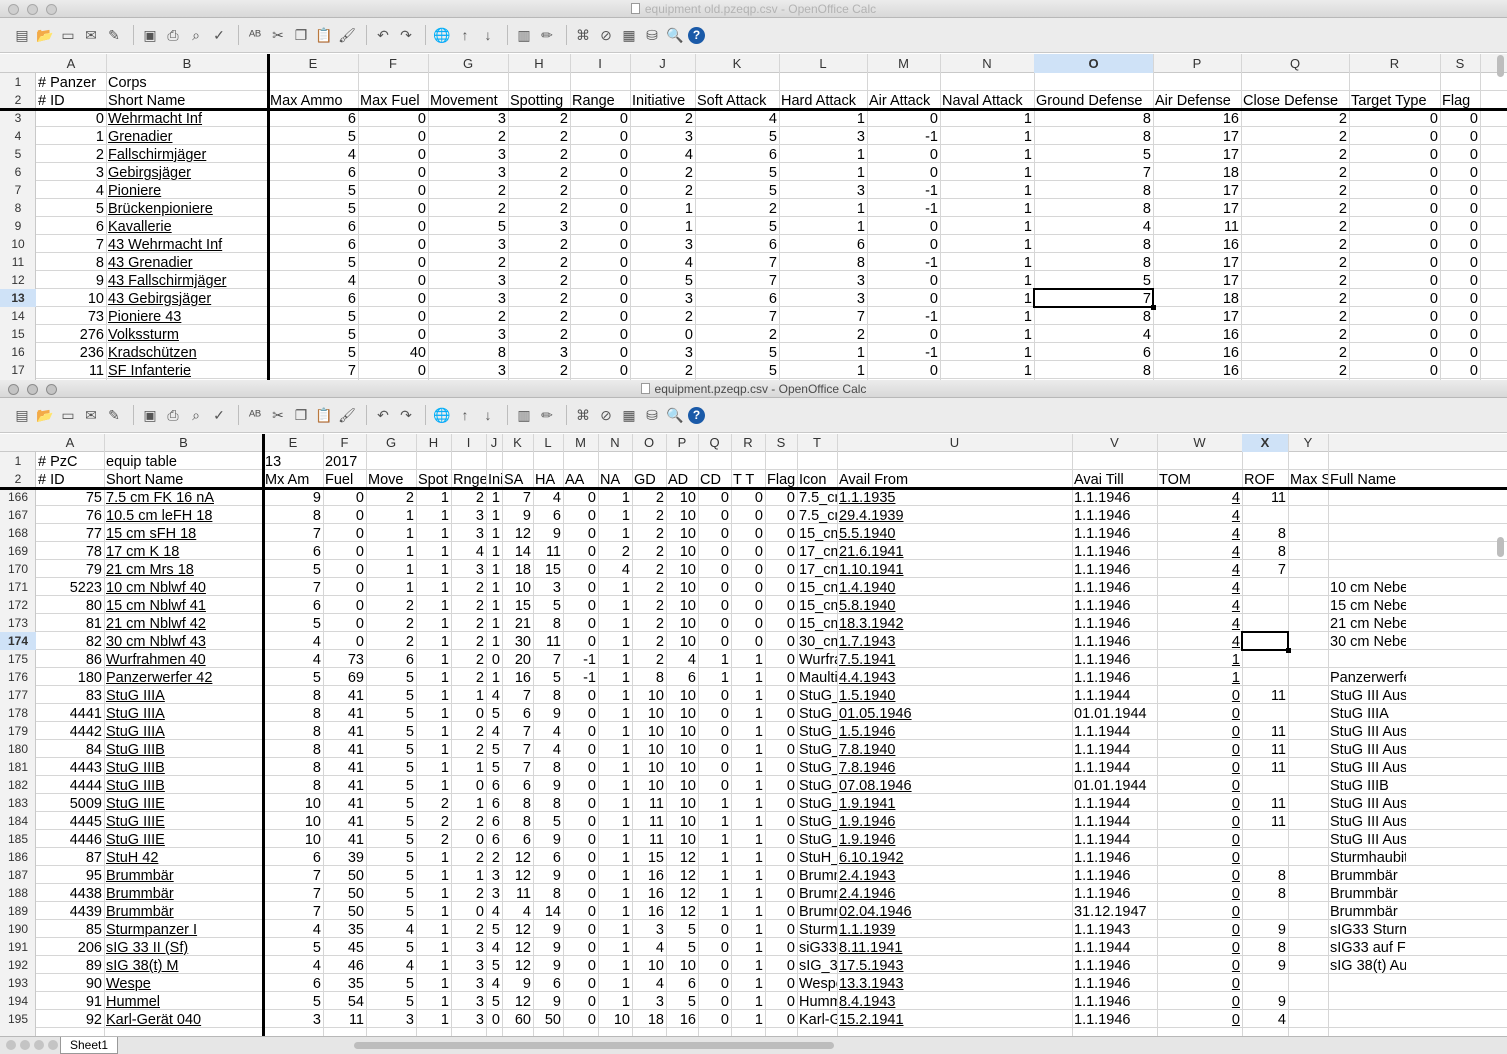 The width and height of the screenshot is (1507, 1054). What do you see at coordinates (187, 155) in the screenshot?
I see `cell: Fallschirmjäger` at bounding box center [187, 155].